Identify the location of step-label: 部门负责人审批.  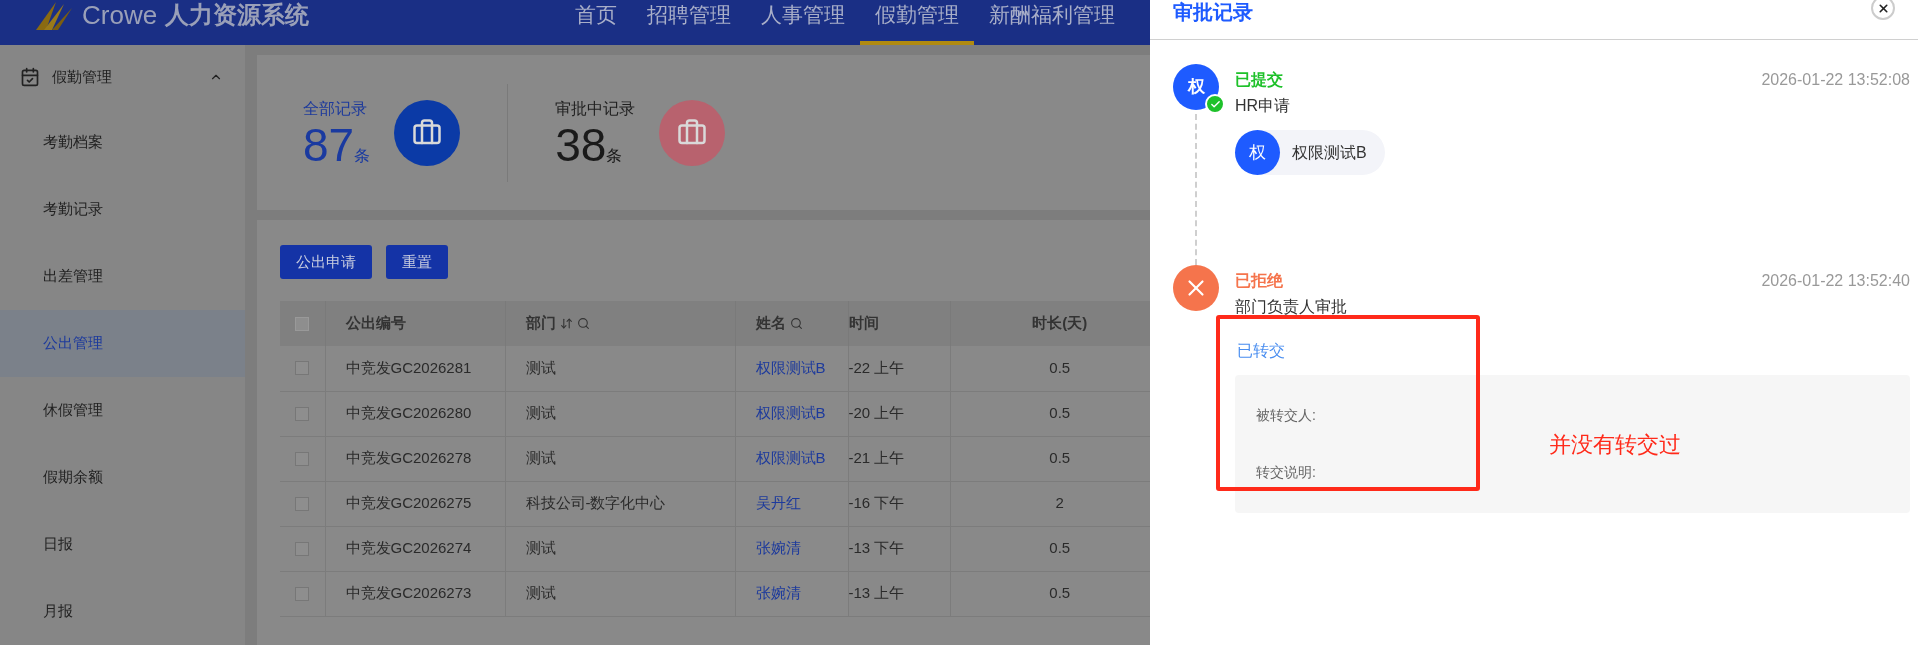
(1291, 307).